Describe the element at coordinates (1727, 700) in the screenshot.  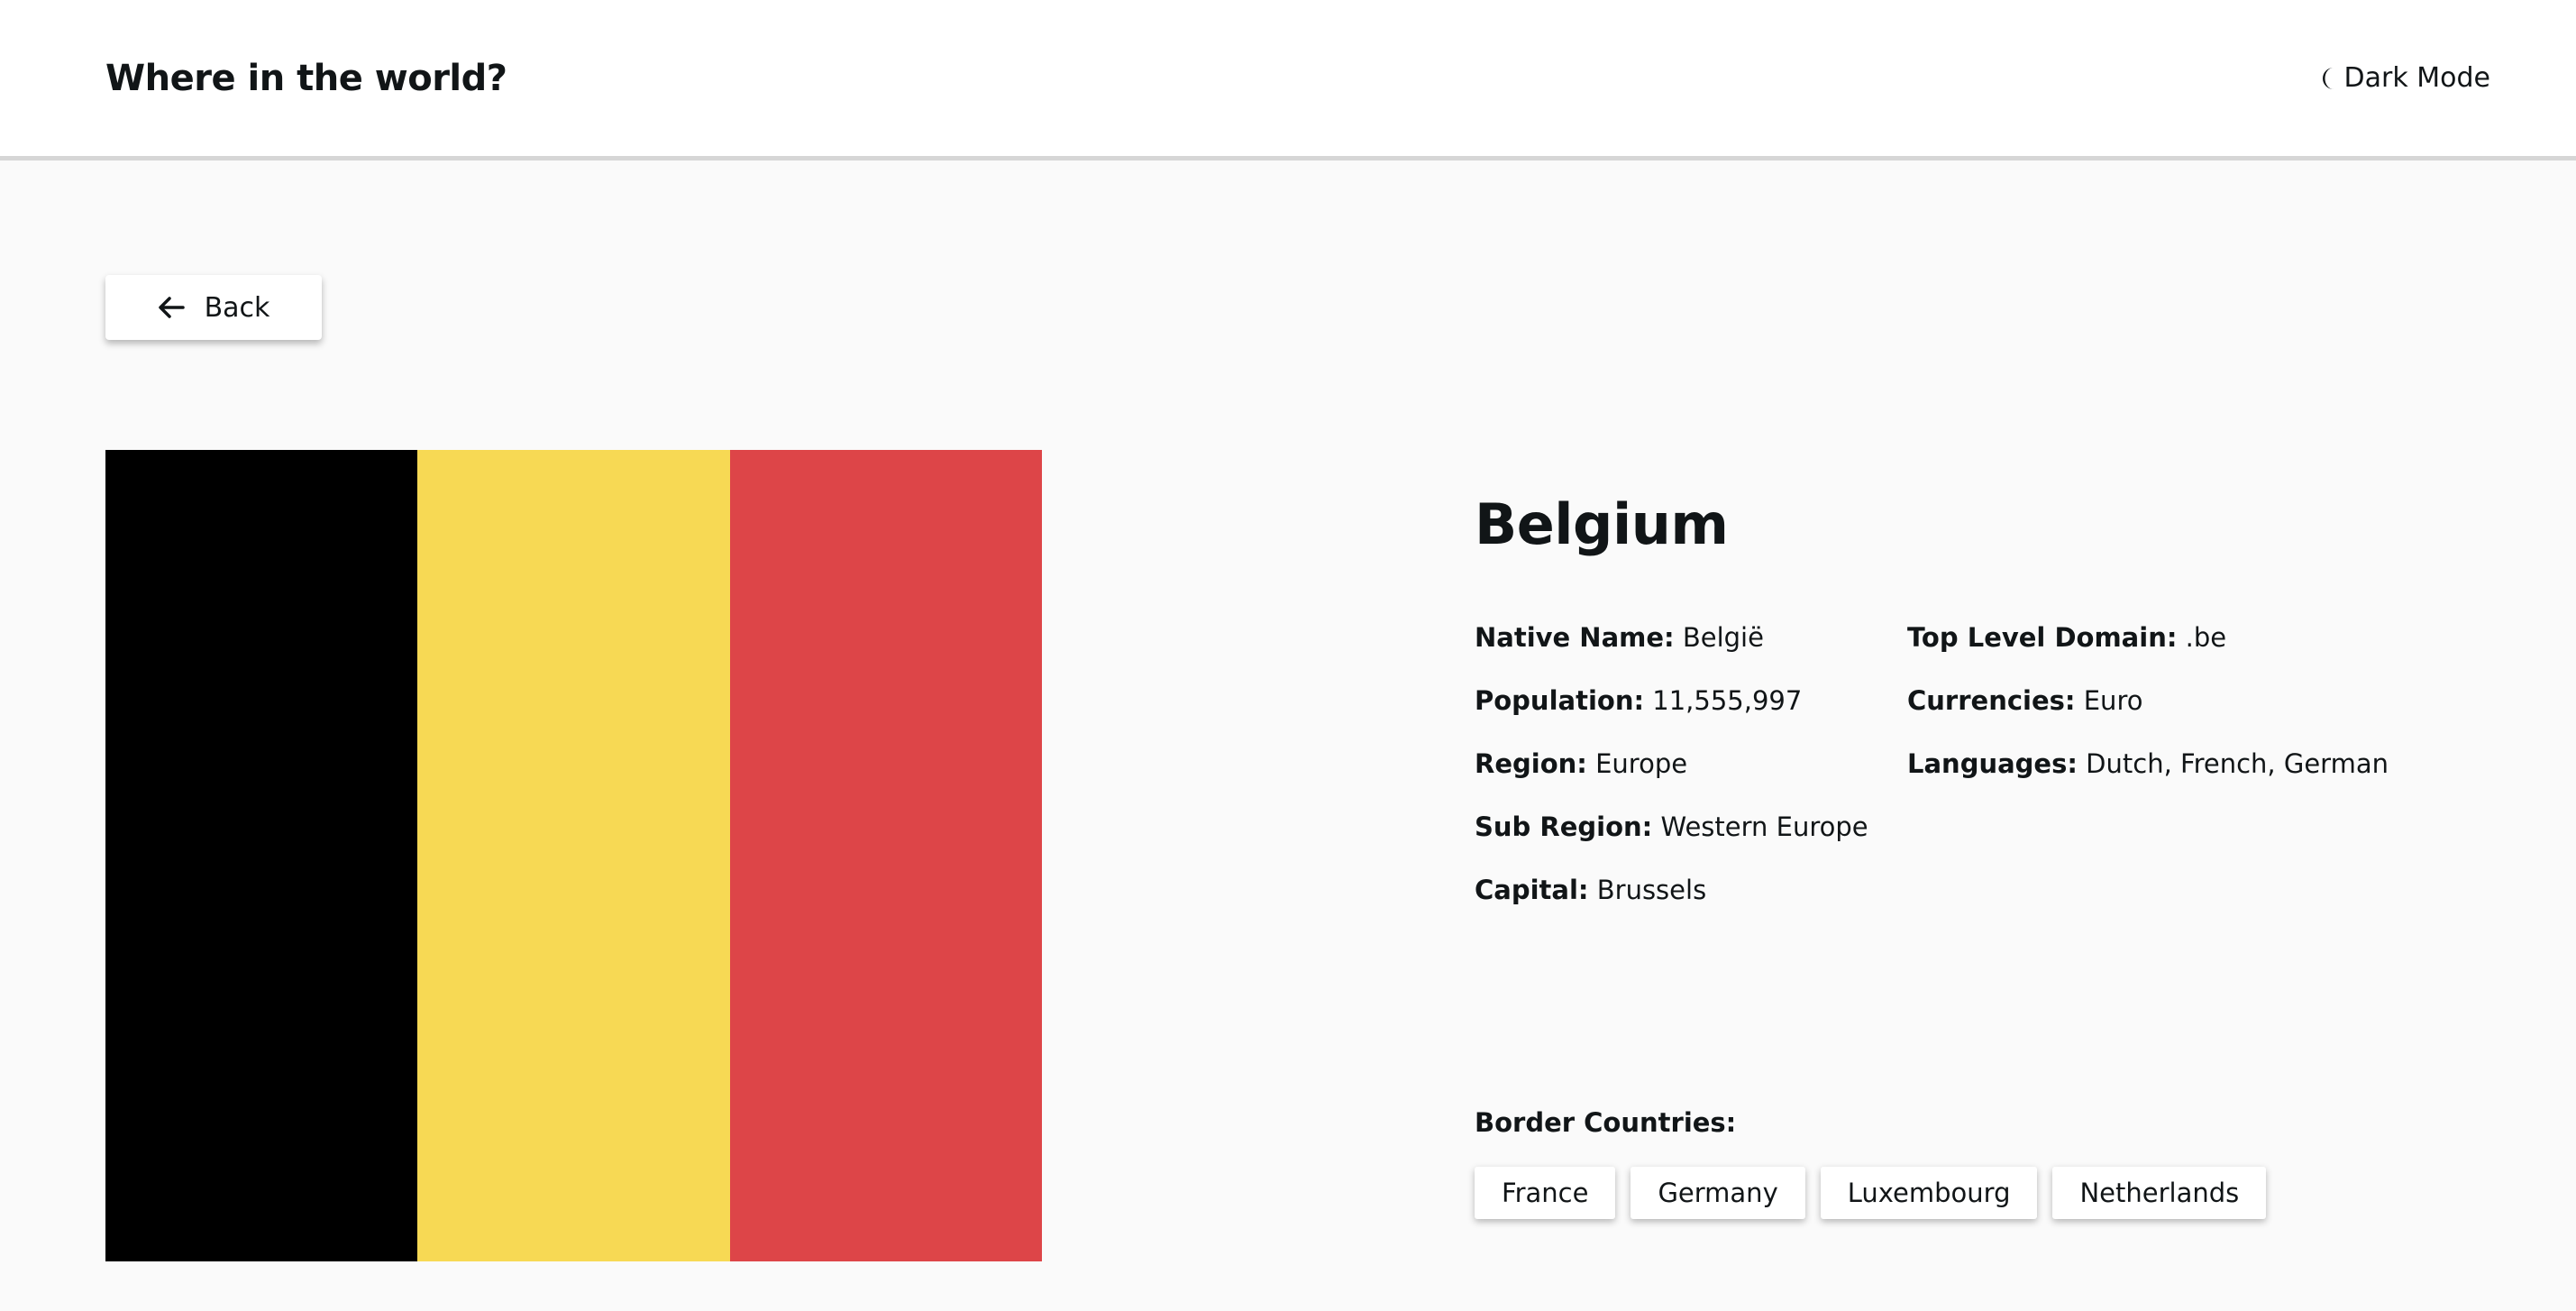
I see `population-value: 11,555,997` at that location.